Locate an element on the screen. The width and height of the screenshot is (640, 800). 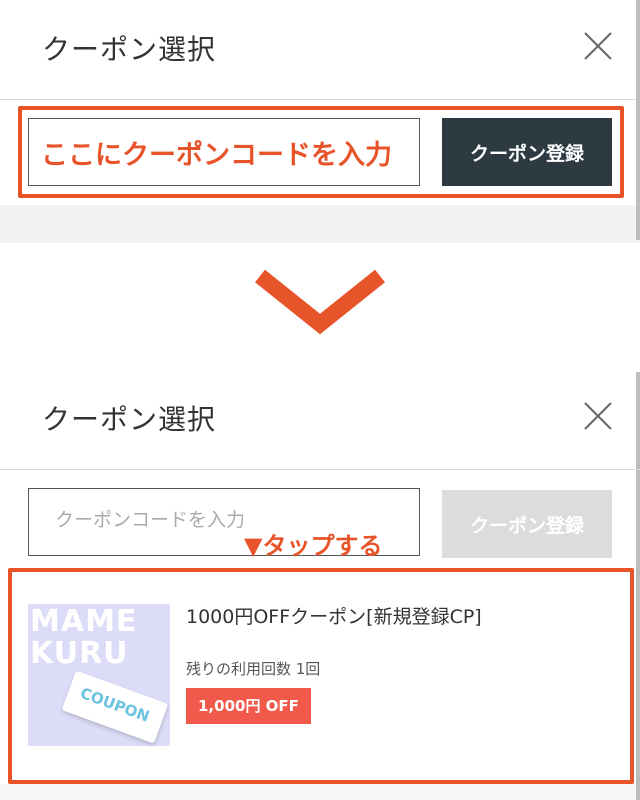
tap-hint-label: ▼タップする is located at coordinates (313, 546).